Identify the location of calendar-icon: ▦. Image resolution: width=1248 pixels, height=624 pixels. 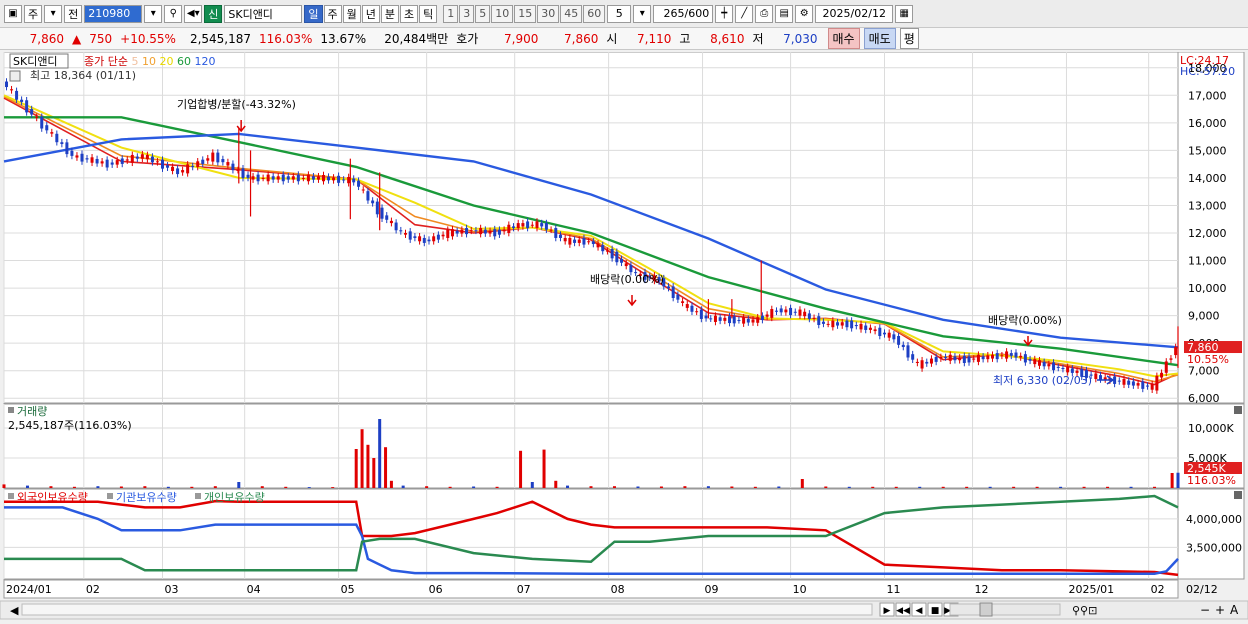
(904, 13).